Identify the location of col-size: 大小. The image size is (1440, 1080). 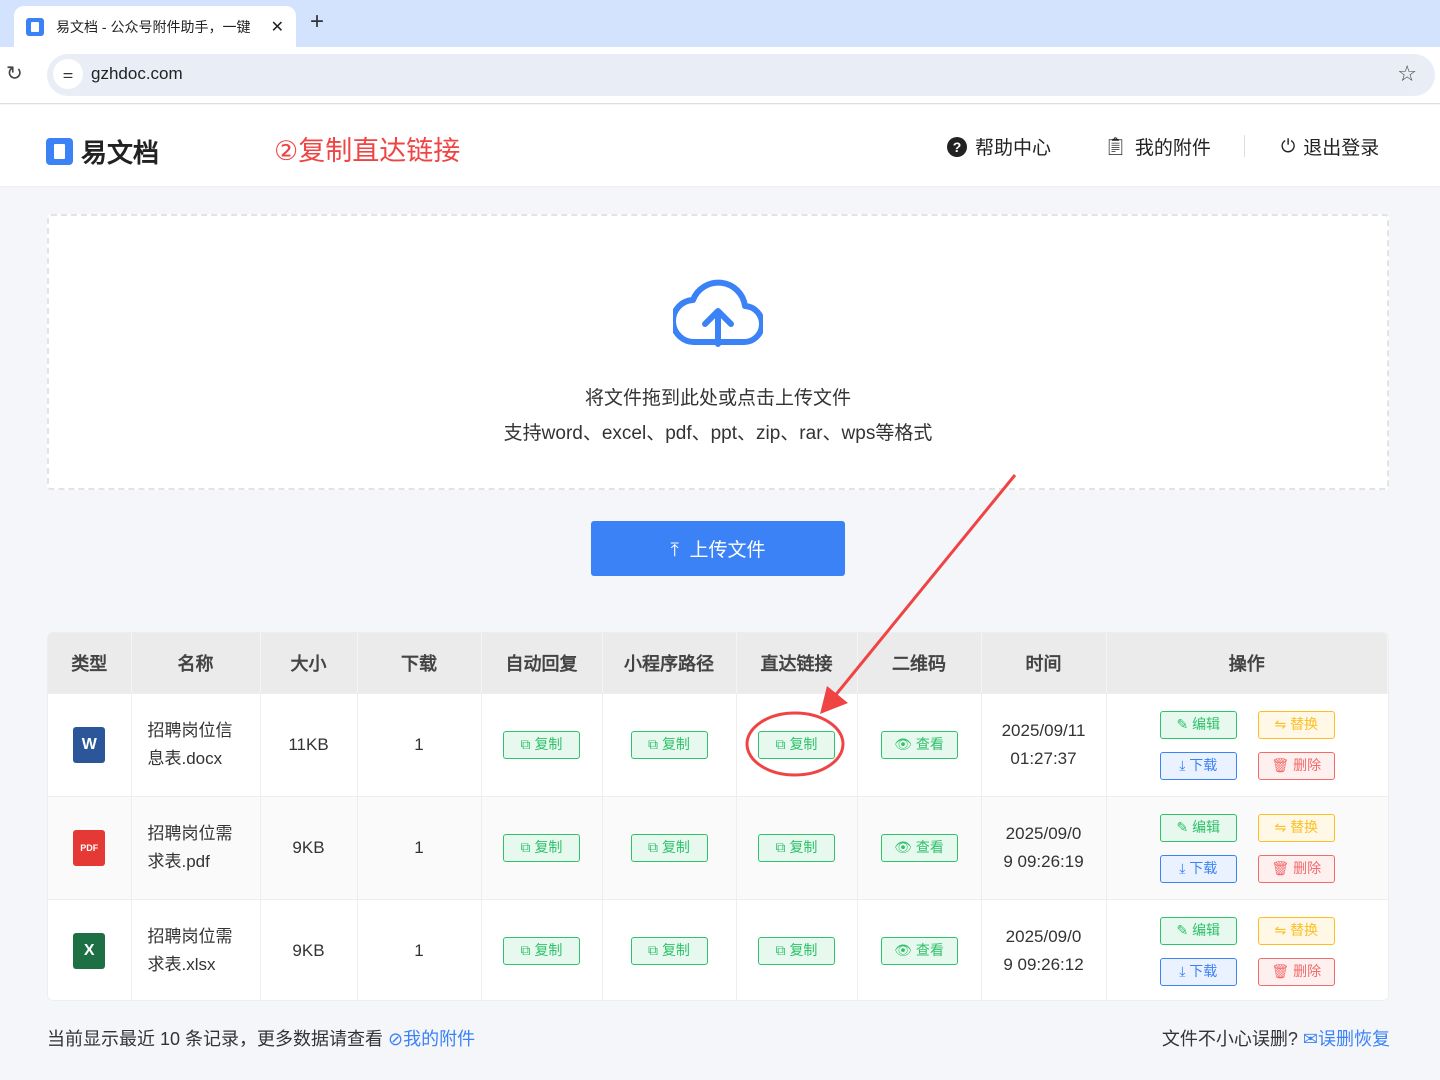
(309, 663).